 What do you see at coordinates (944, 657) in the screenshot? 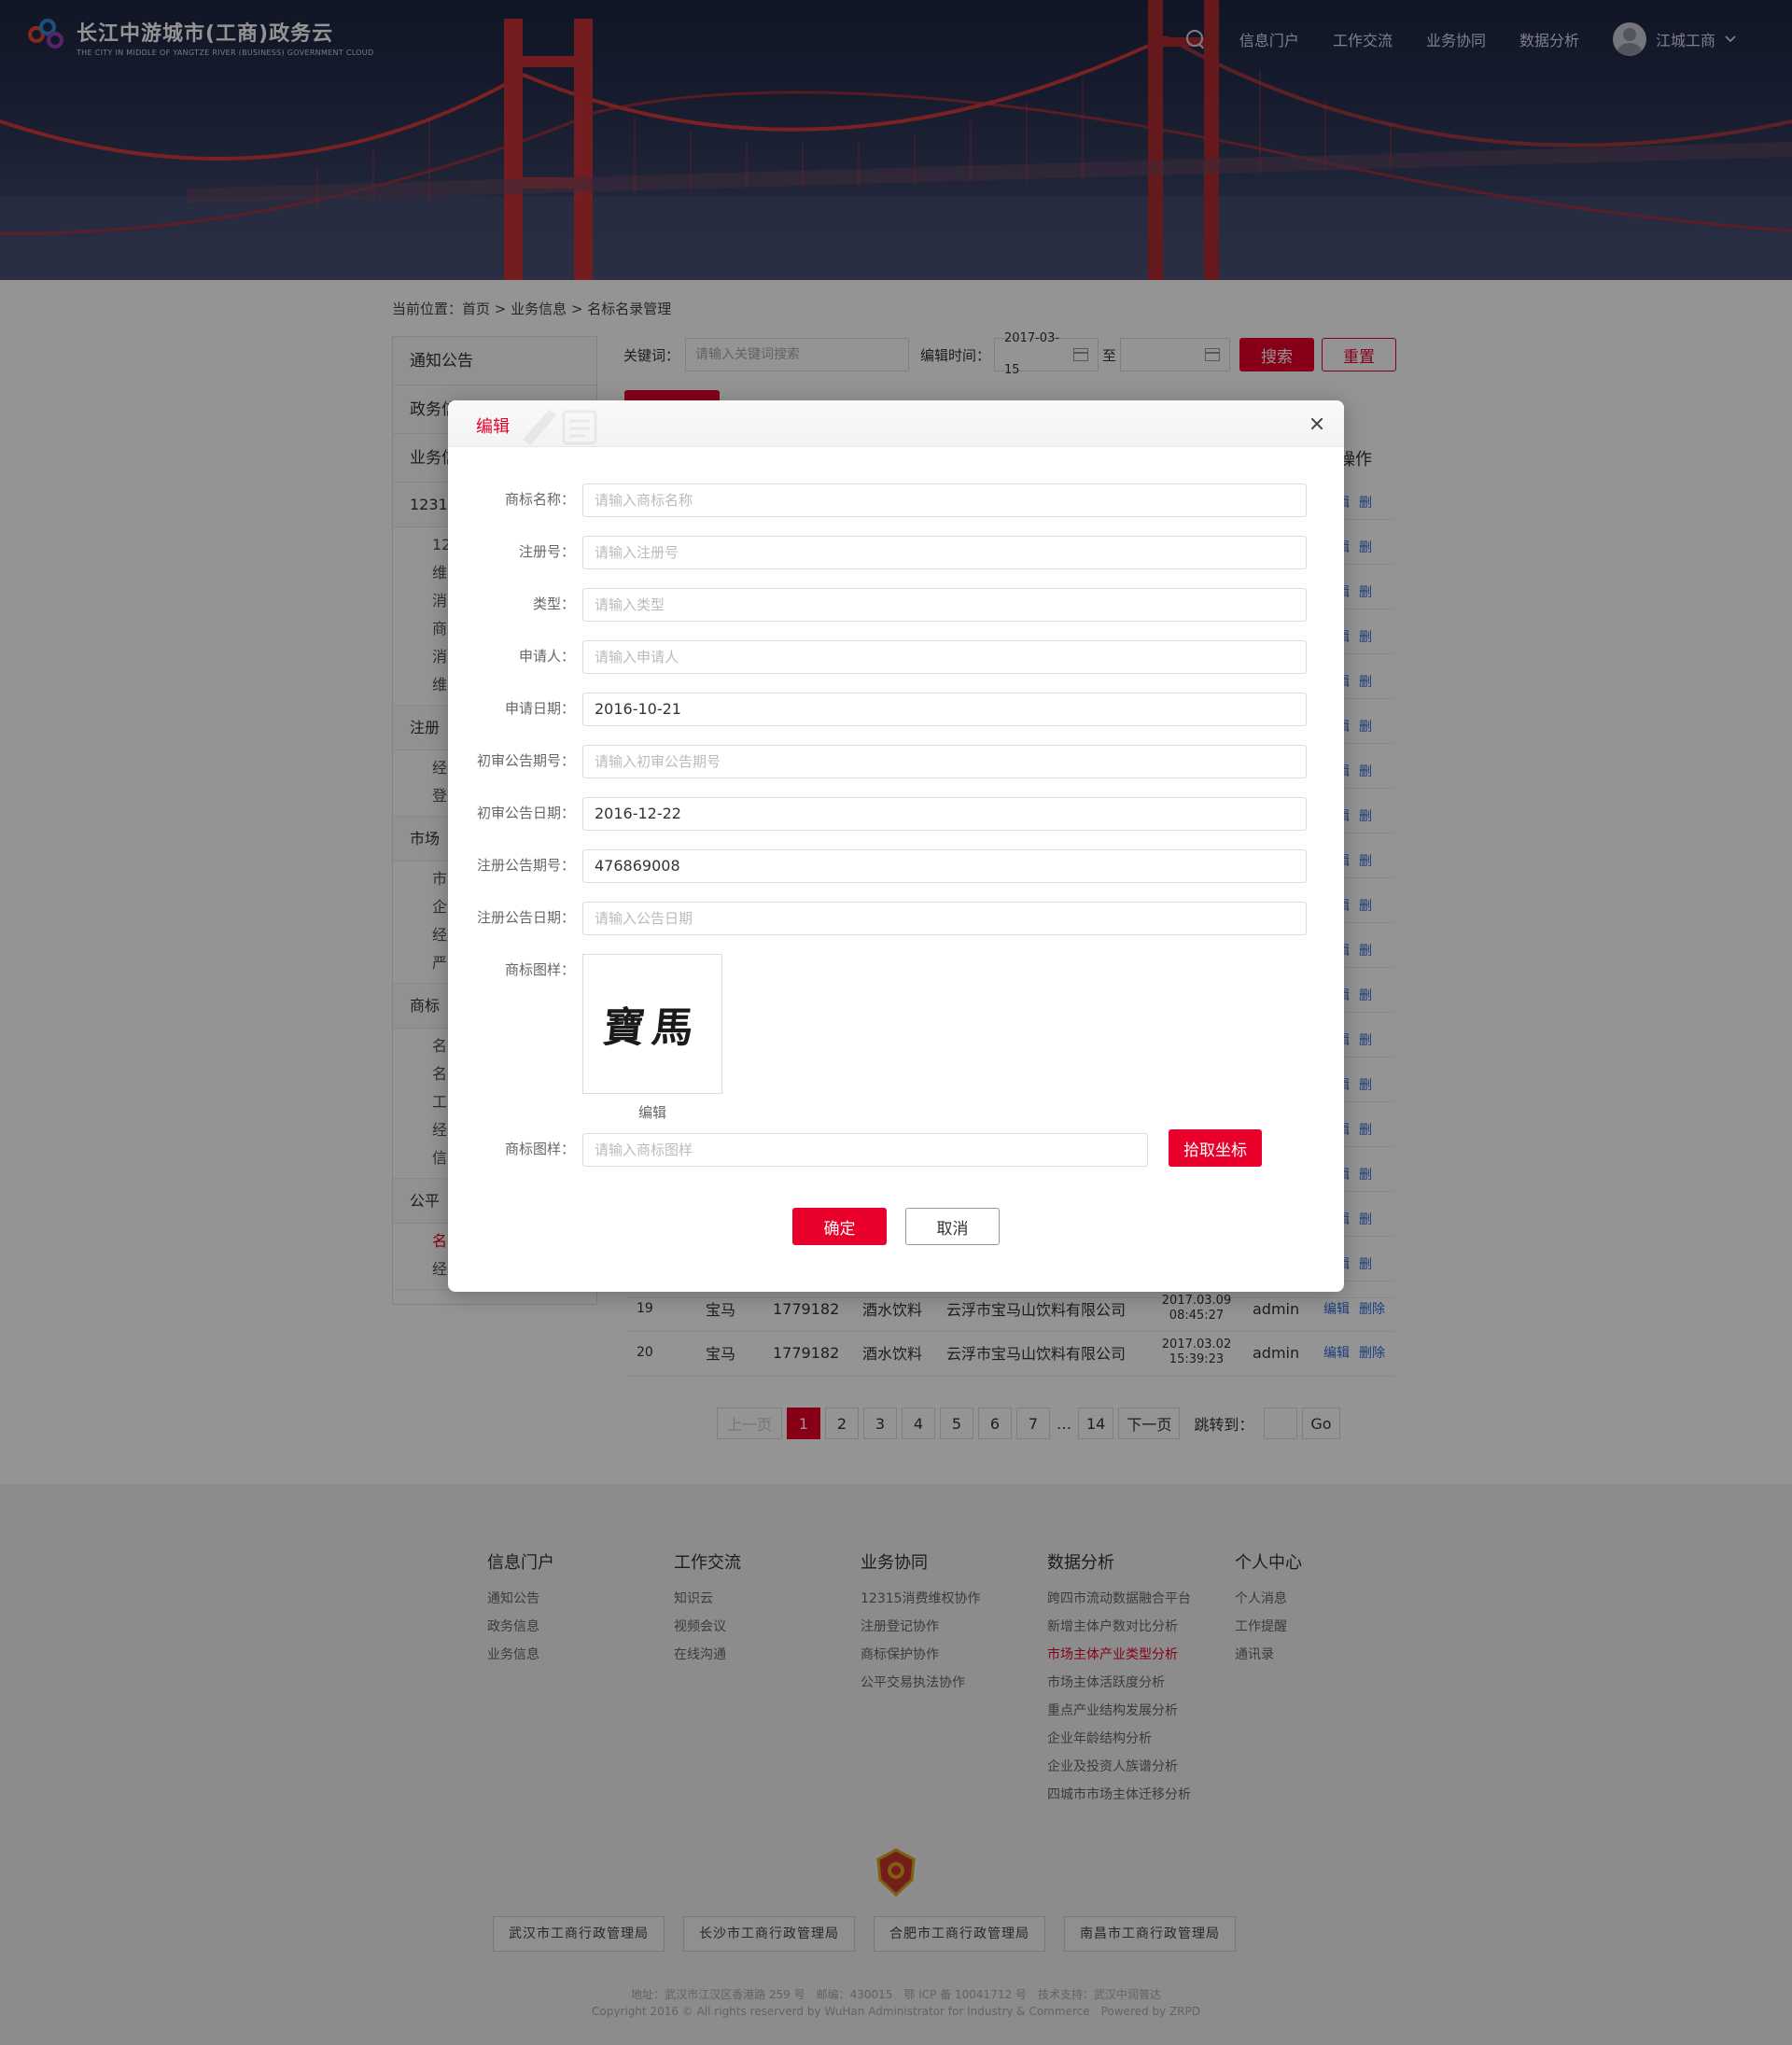
I see `applicant-input: 请输入申请人` at bounding box center [944, 657].